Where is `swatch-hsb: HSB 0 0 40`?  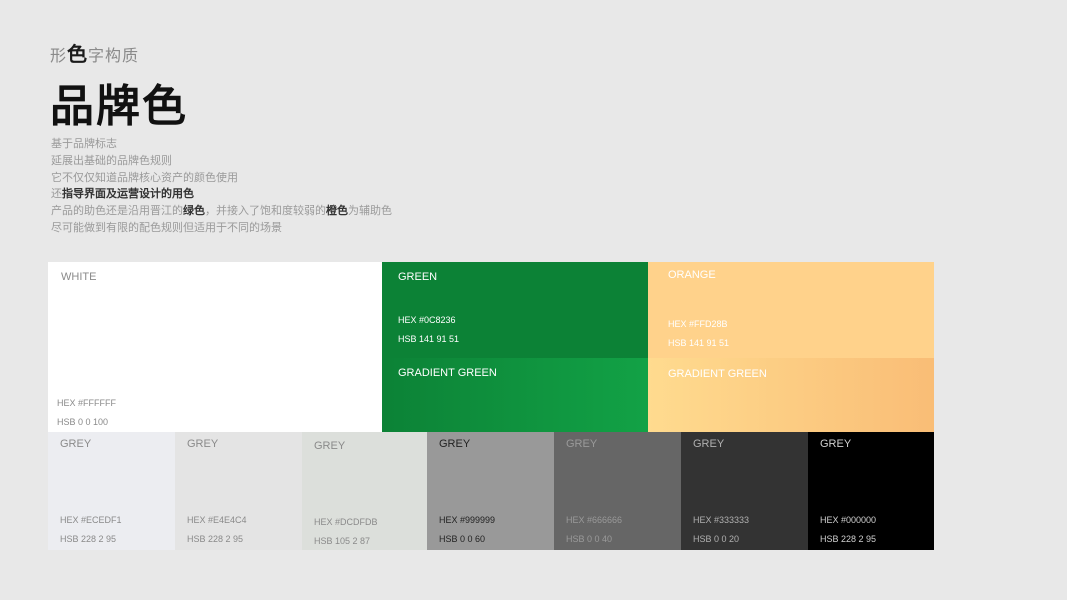
swatch-hsb: HSB 0 0 40 is located at coordinates (589, 539).